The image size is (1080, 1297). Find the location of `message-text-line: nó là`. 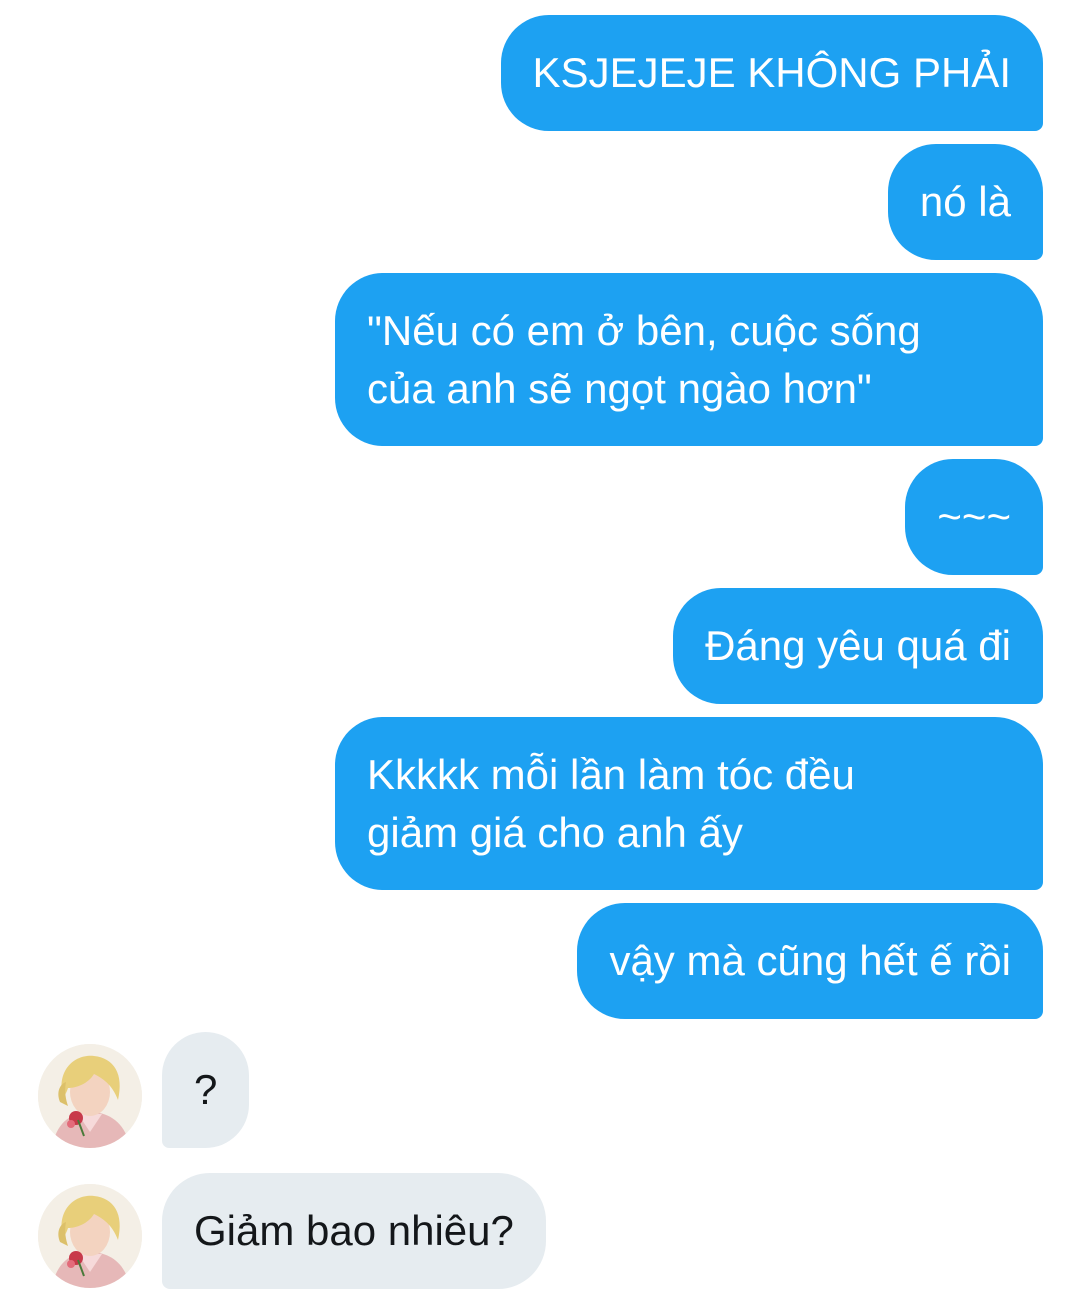

message-text-line: nó là is located at coordinates (965, 201).